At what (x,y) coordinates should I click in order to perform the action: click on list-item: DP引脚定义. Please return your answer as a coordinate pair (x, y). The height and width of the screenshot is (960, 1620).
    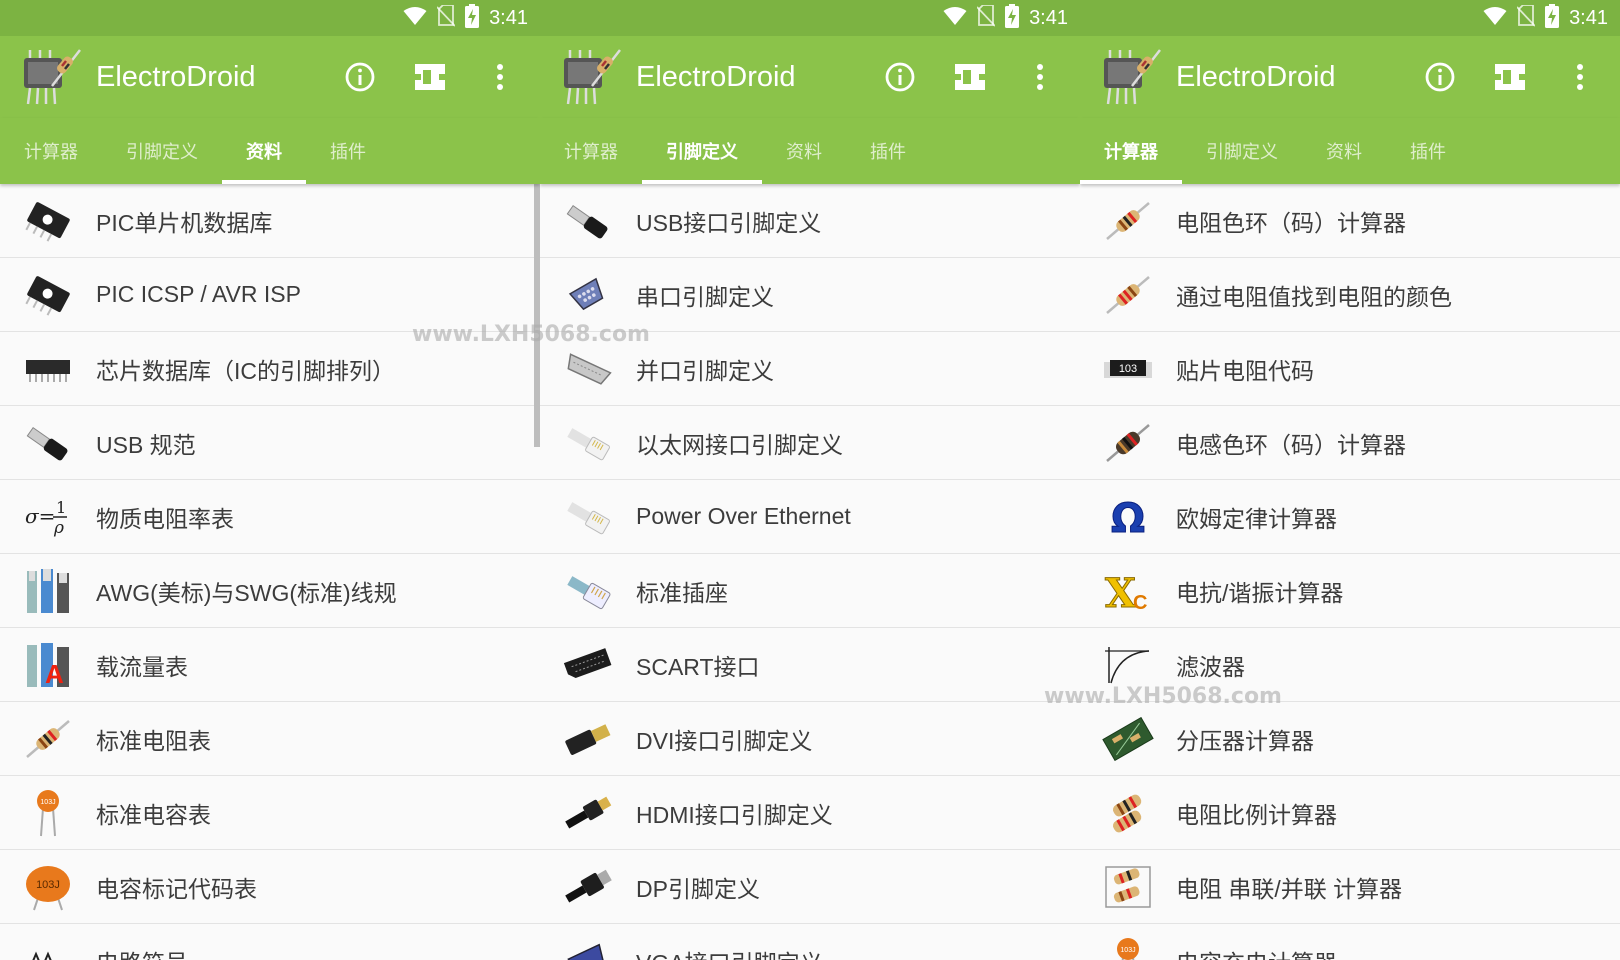
    Looking at the image, I should click on (810, 887).